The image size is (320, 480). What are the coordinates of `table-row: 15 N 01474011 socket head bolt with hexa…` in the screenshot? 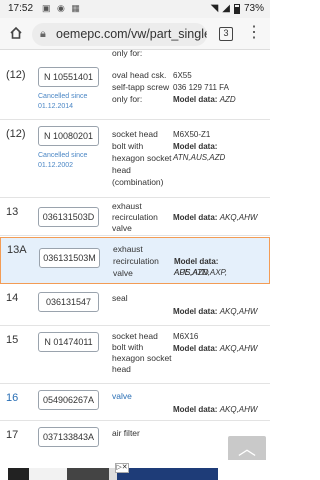 It's located at (135, 355).